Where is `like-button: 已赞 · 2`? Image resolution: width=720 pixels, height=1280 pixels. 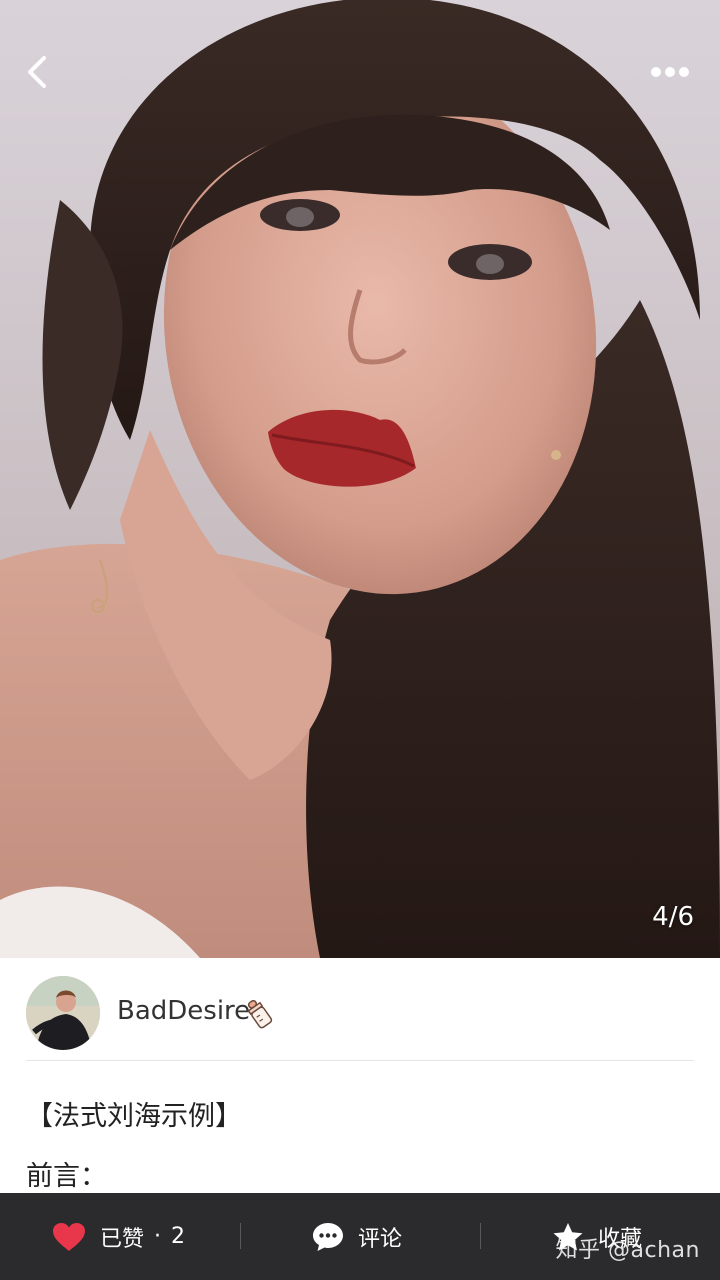
like-button: 已赞 · 2 is located at coordinates (118, 1236).